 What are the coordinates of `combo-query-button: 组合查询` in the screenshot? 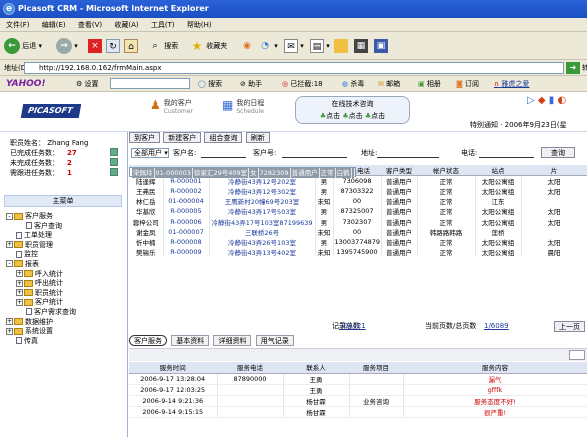 It's located at (223, 137).